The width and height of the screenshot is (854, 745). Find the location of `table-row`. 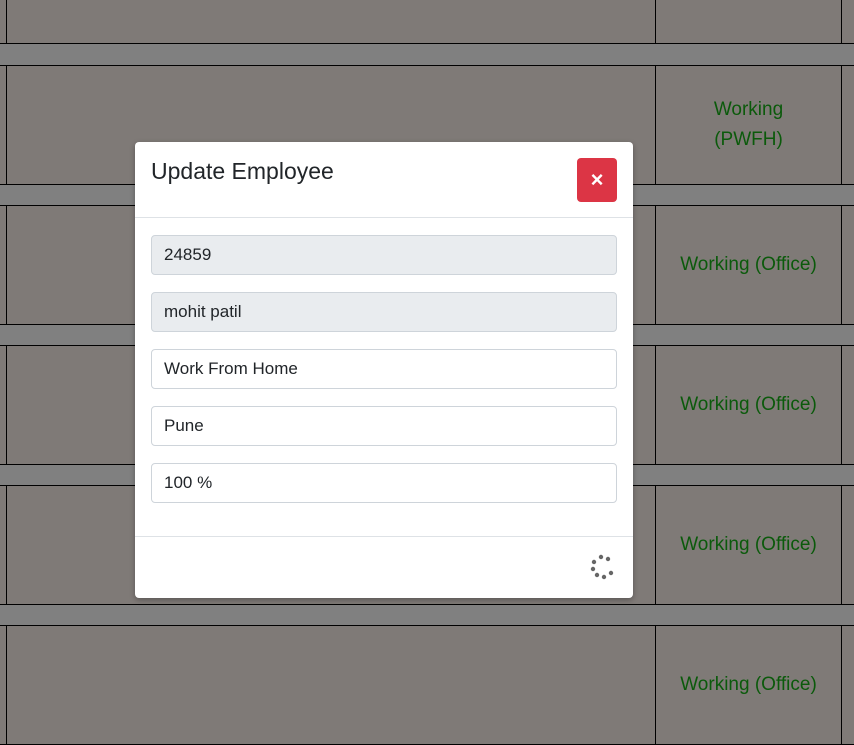

table-row is located at coordinates (427, 22).